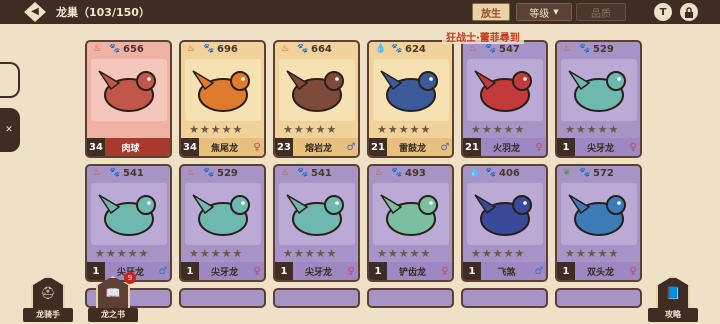  I want to click on side-tab-mid: ✕, so click(10, 130).